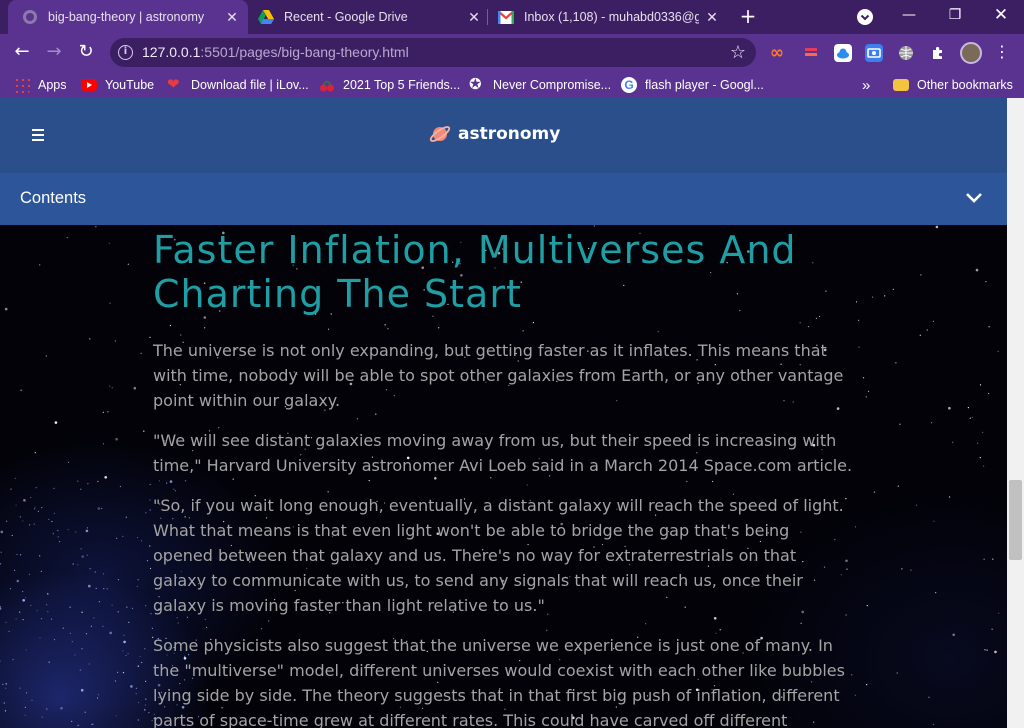 This screenshot has height=728, width=1024. Describe the element at coordinates (953, 85) in the screenshot. I see `other-bookmarks-folder: Other bookmarks` at that location.